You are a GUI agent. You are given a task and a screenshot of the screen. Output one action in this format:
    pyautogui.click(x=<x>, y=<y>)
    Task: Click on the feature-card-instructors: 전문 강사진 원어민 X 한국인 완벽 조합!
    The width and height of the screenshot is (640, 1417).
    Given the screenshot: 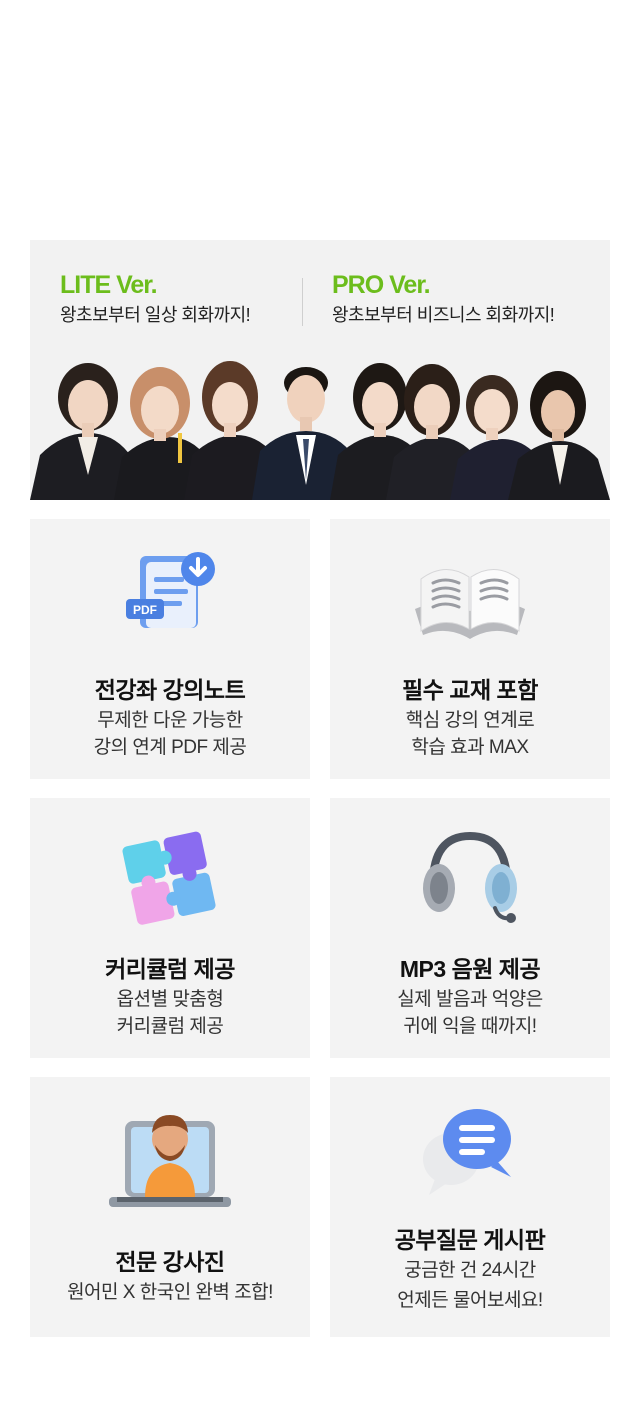 What is the action you would take?
    pyautogui.click(x=170, y=1207)
    